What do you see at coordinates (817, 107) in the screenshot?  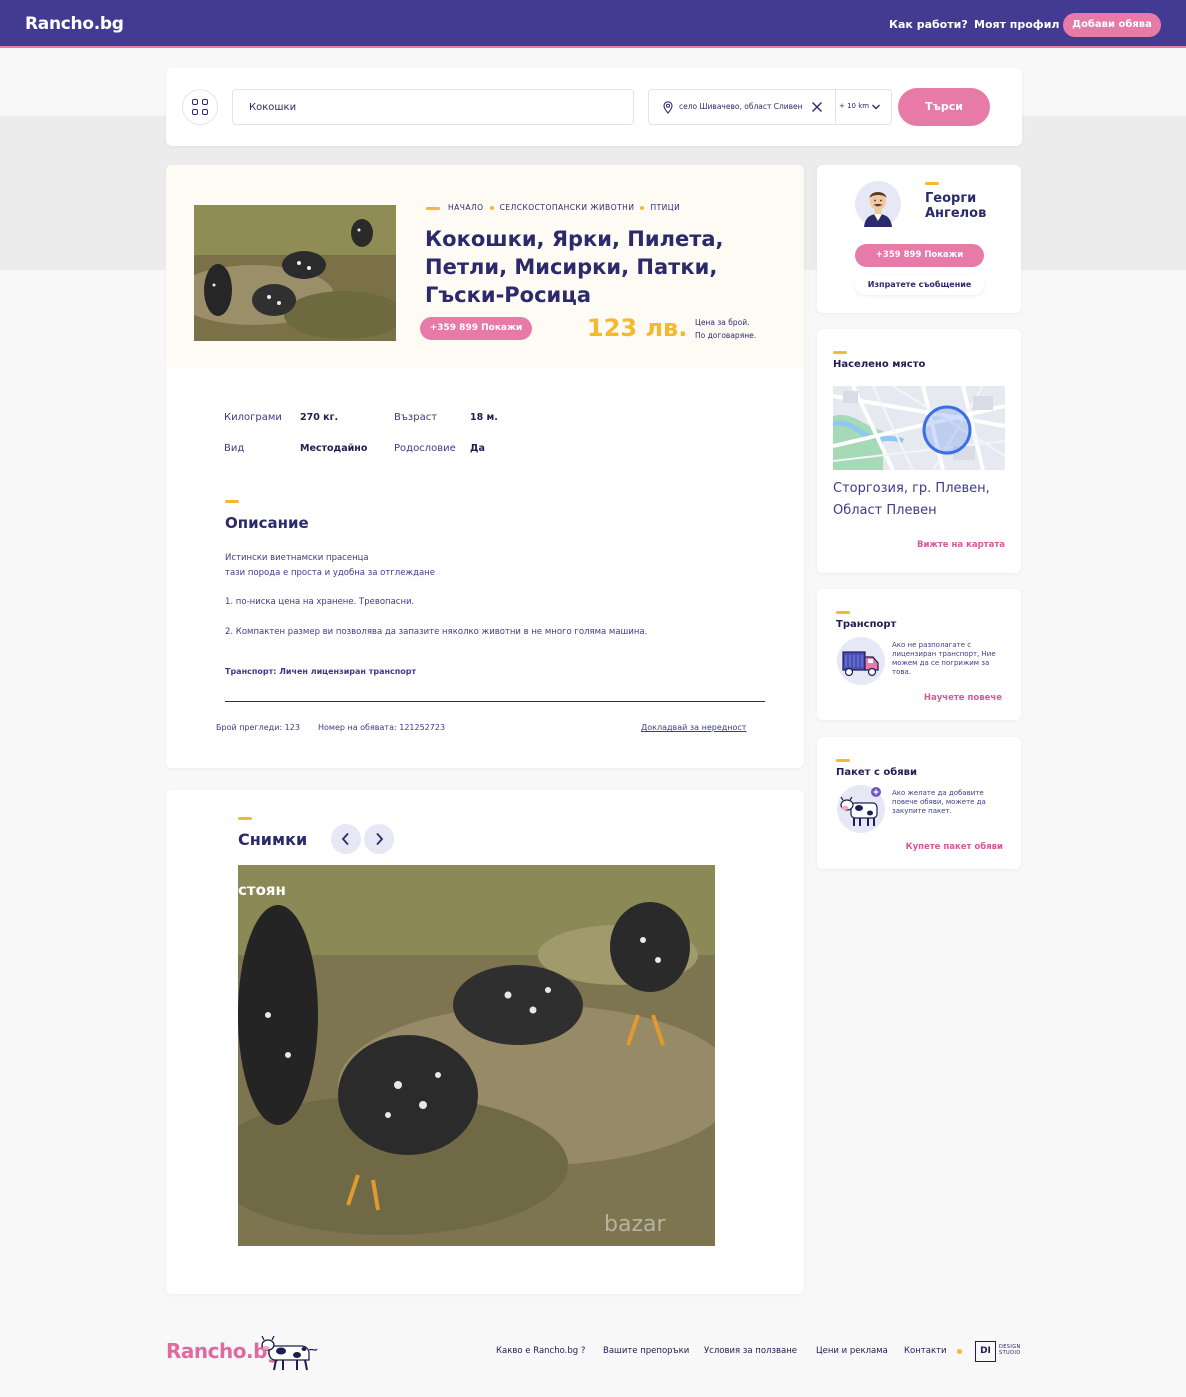 I see `close-icon` at bounding box center [817, 107].